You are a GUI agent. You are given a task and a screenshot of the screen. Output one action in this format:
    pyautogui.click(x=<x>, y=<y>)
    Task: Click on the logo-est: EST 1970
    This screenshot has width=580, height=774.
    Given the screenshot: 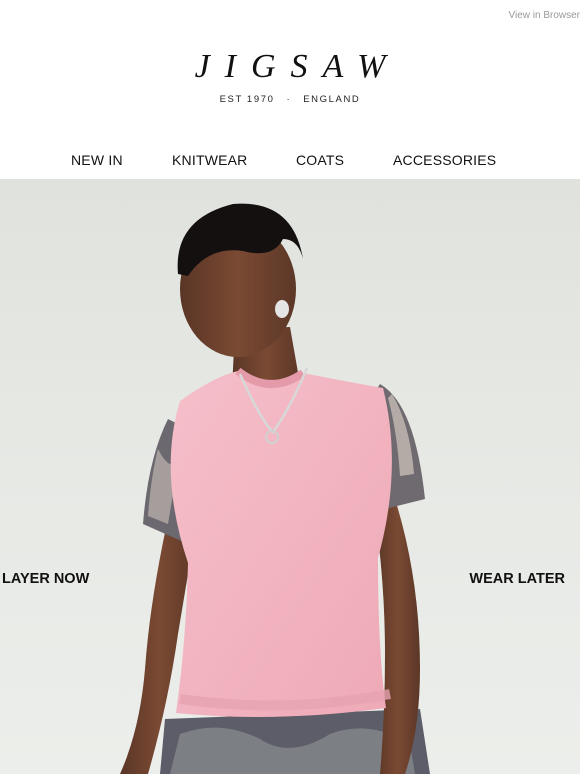 What is the action you would take?
    pyautogui.click(x=247, y=99)
    